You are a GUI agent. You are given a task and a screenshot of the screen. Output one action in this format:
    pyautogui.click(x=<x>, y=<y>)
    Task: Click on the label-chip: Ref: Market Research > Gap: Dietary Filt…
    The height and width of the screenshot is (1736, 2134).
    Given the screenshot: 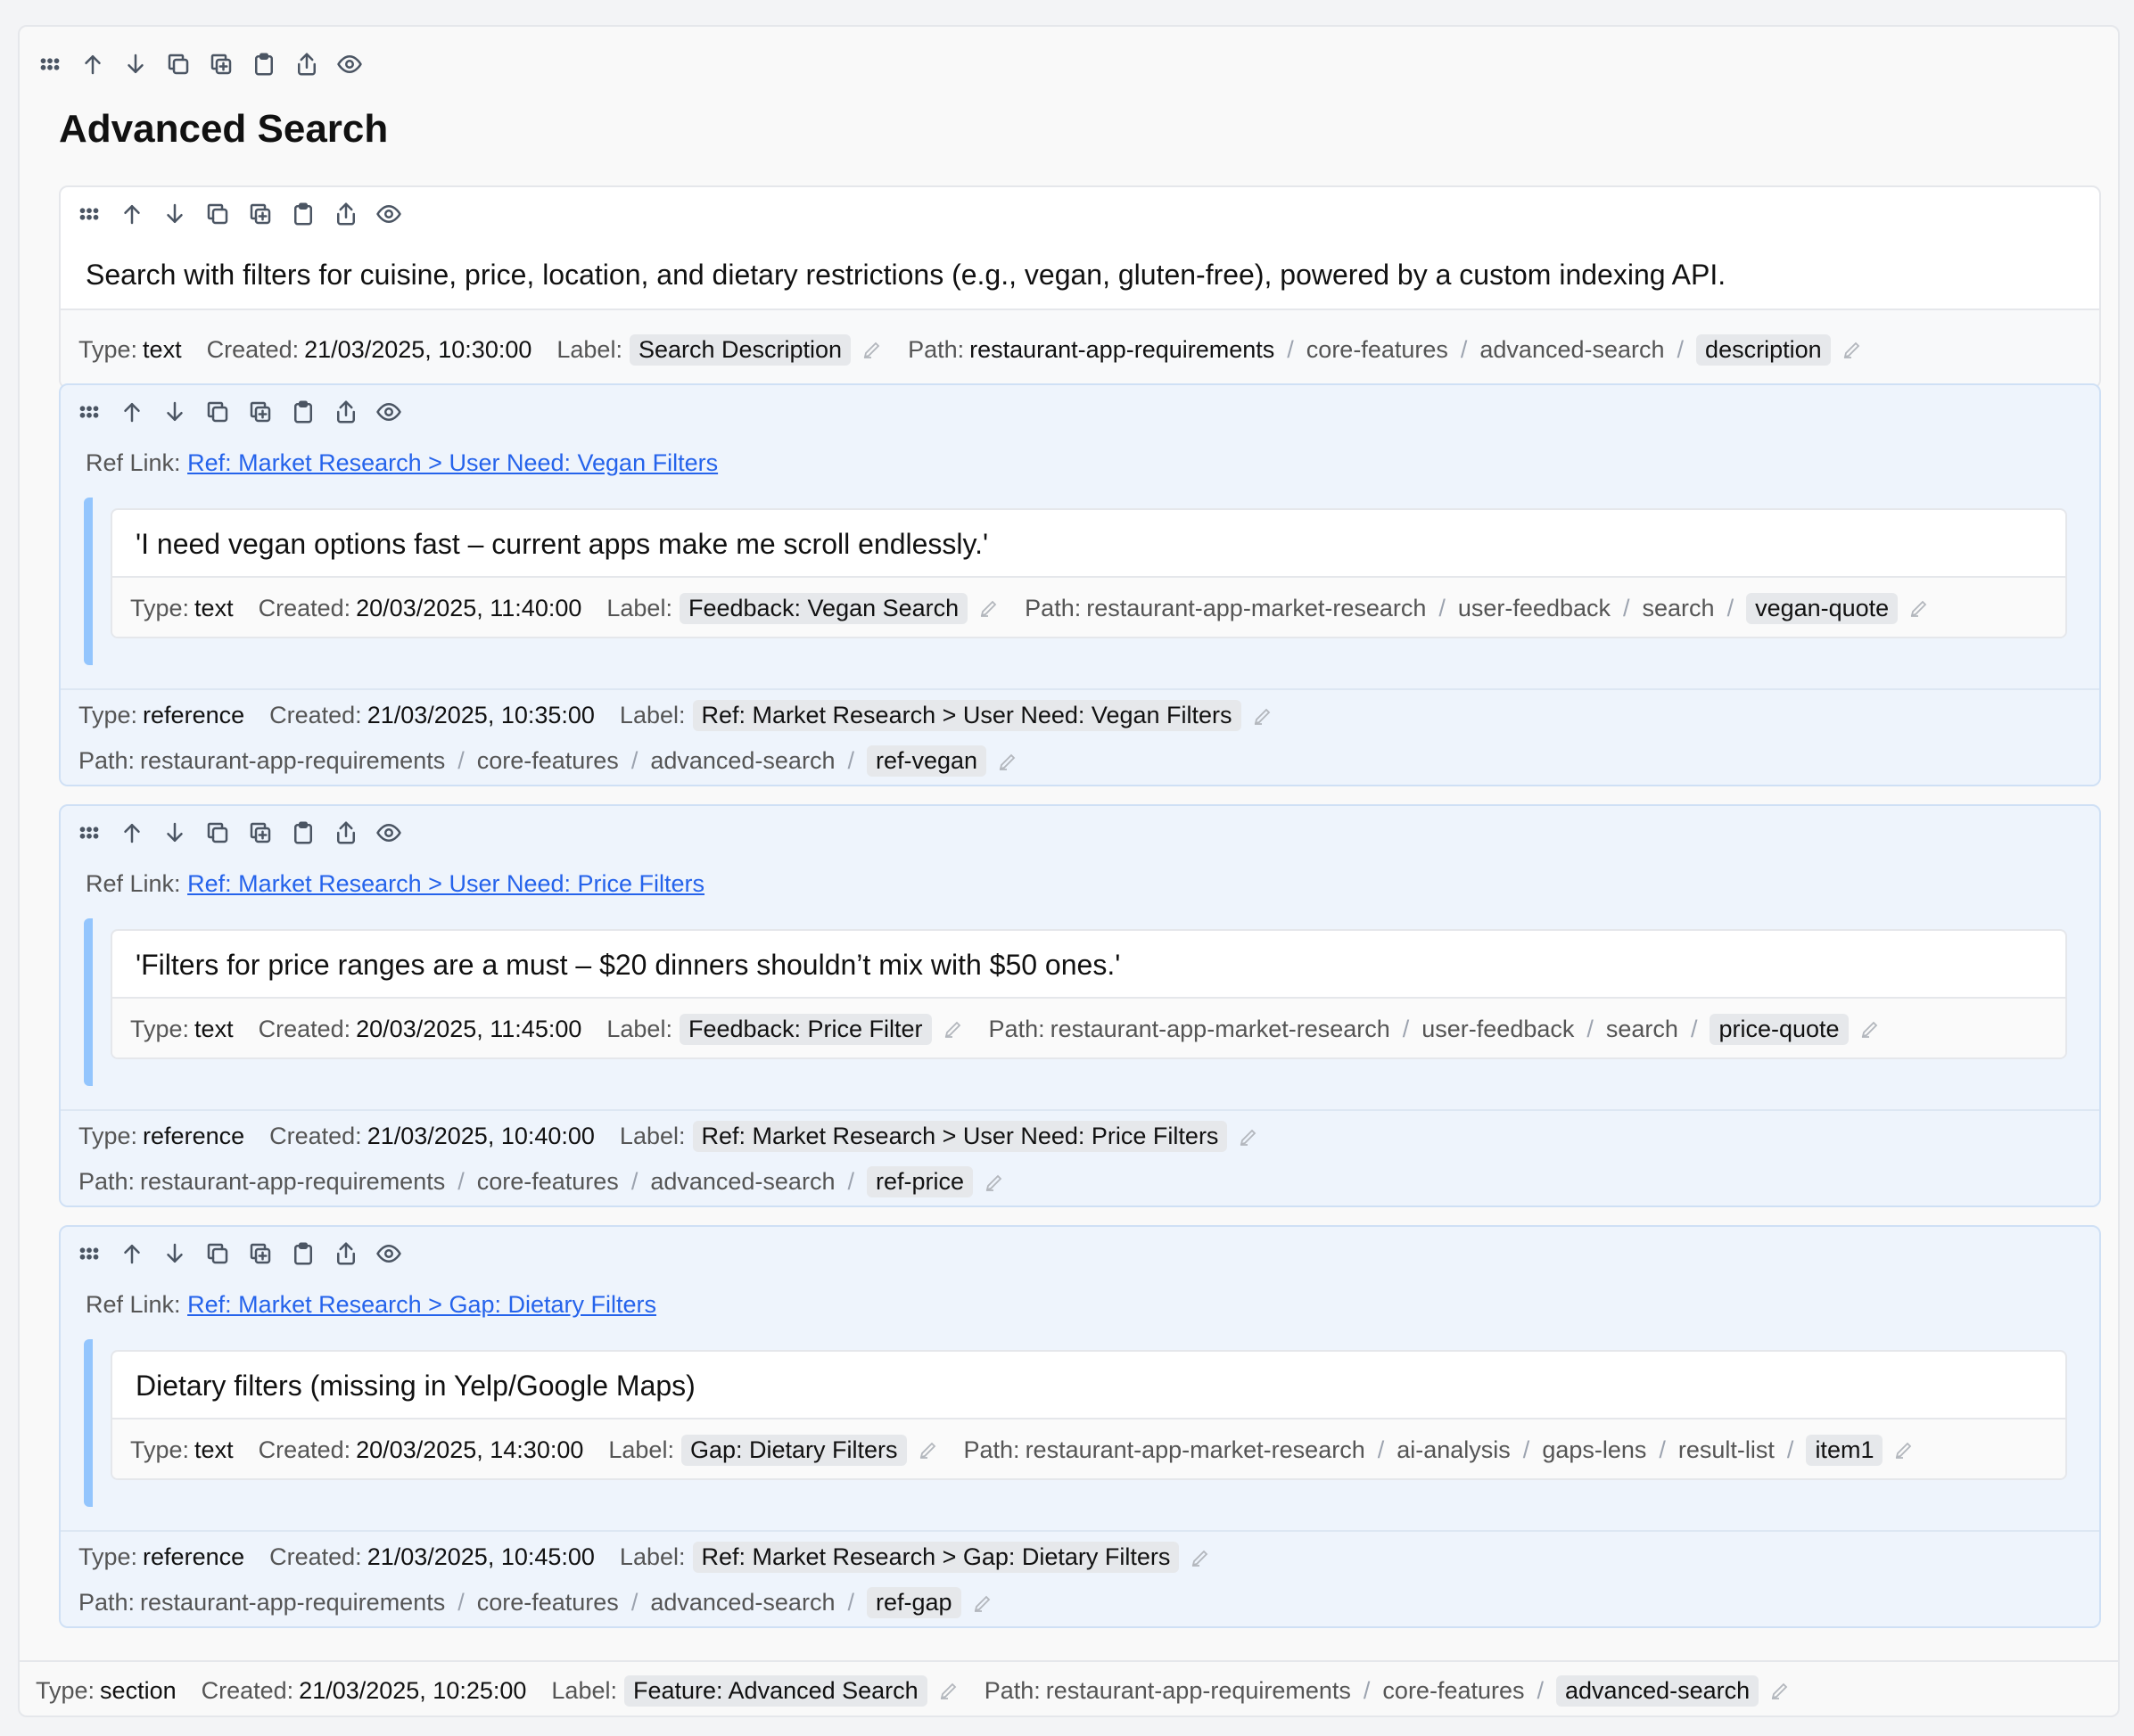 What is the action you would take?
    pyautogui.click(x=936, y=1558)
    